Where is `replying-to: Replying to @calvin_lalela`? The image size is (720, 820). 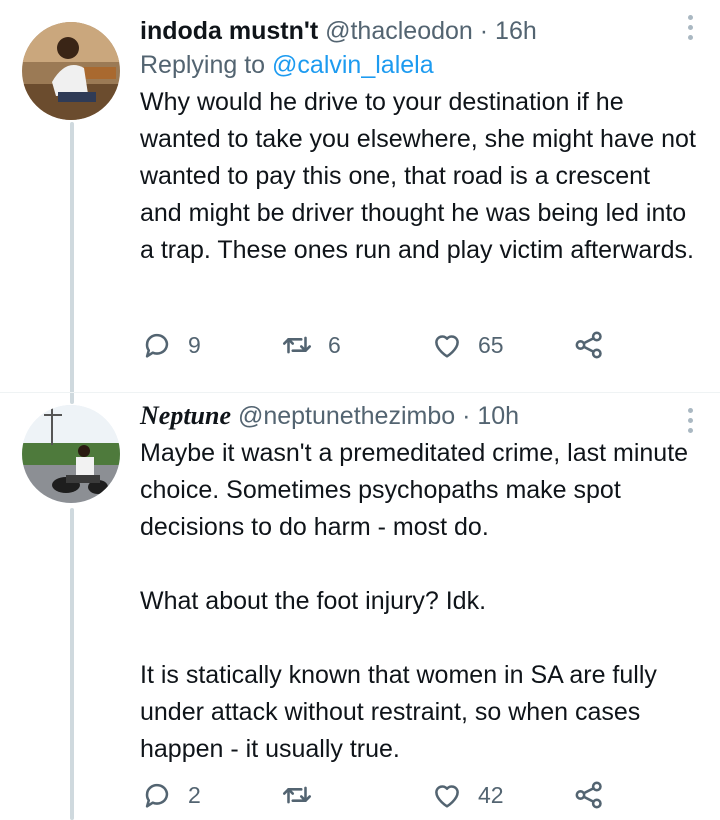 replying-to: Replying to @calvin_lalela is located at coordinates (419, 65).